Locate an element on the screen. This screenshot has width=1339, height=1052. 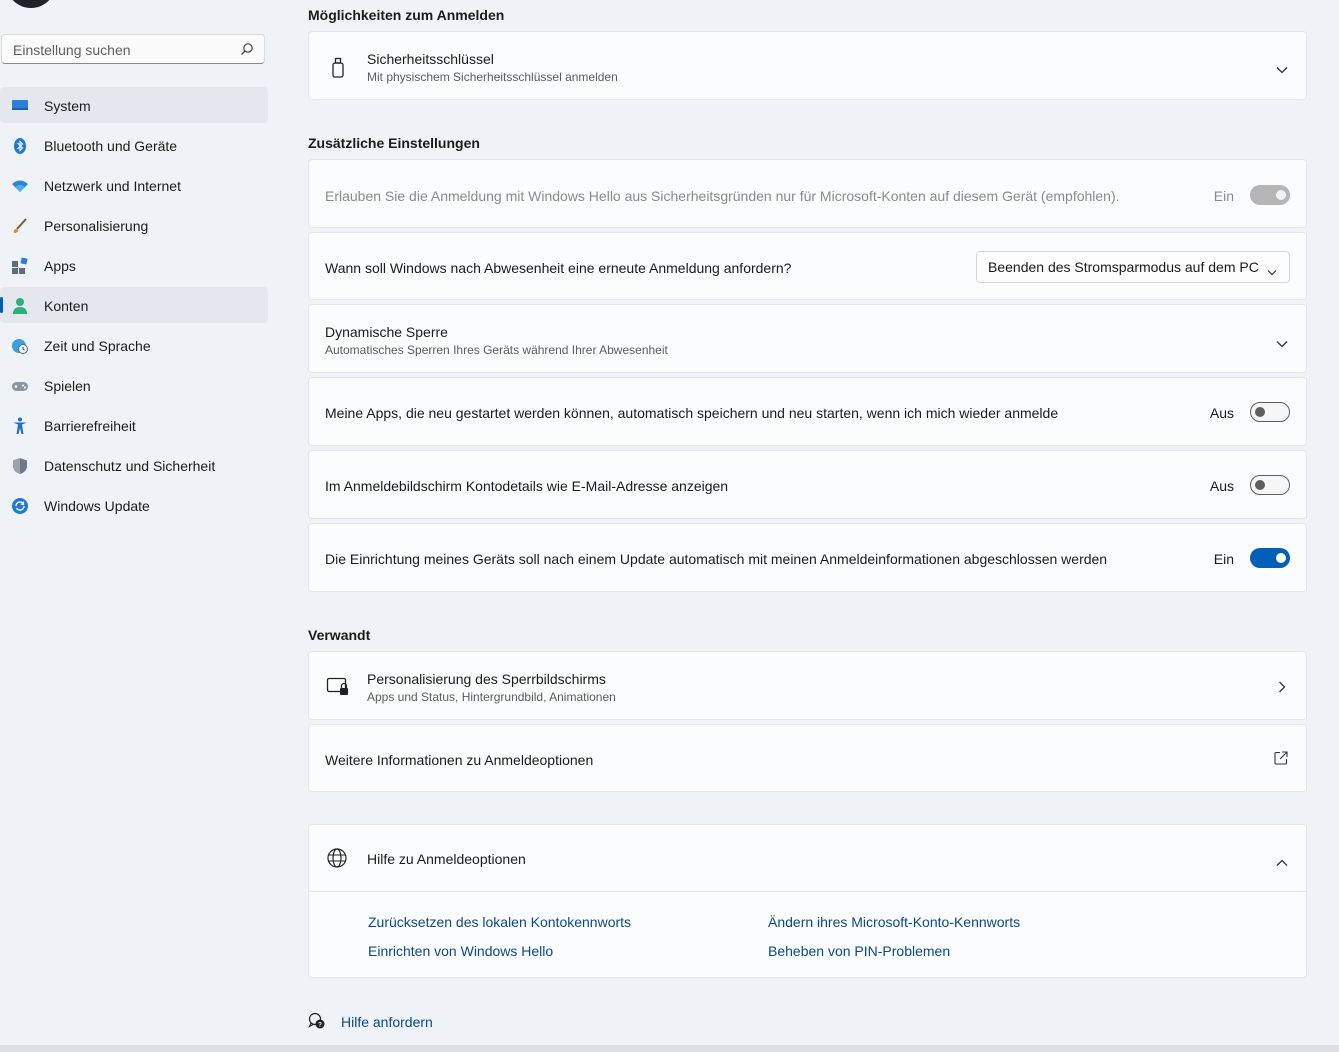
sidebar-item-label: Datenschutz und Sicherheit is located at coordinates (130, 466).